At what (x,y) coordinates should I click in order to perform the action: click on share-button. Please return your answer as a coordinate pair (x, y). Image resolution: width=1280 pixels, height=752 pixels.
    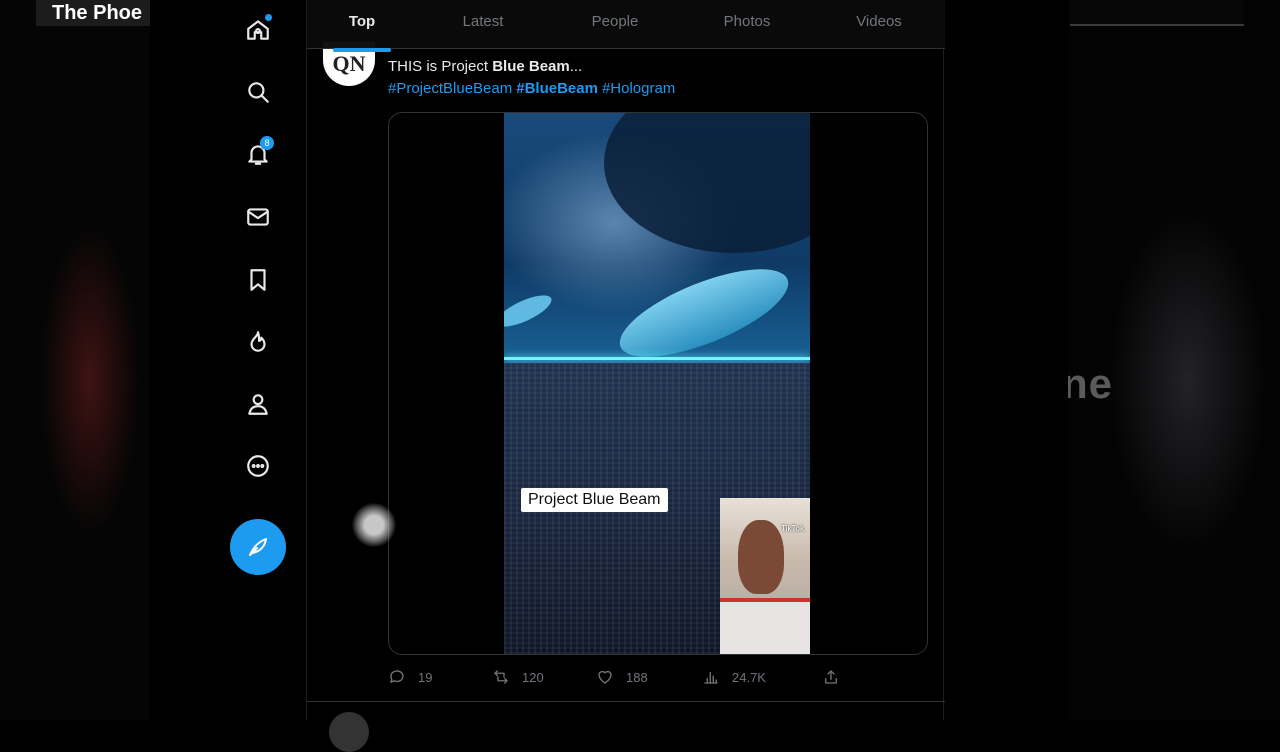
    Looking at the image, I should click on (837, 677).